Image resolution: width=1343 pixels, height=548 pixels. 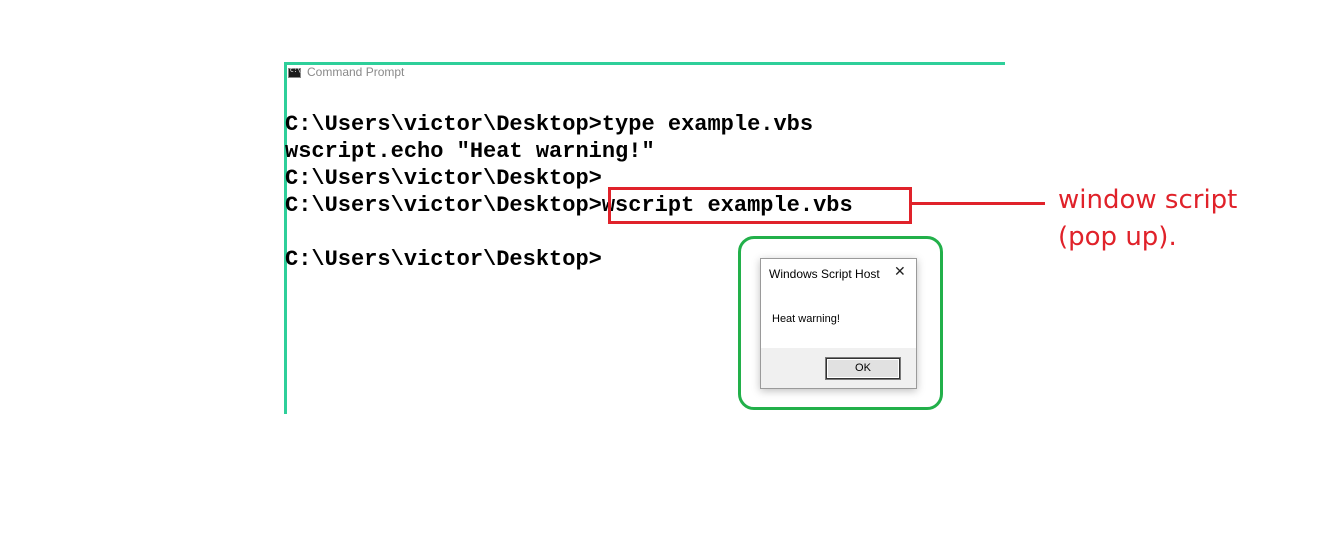 I want to click on command-highlight-box, so click(x=760, y=205).